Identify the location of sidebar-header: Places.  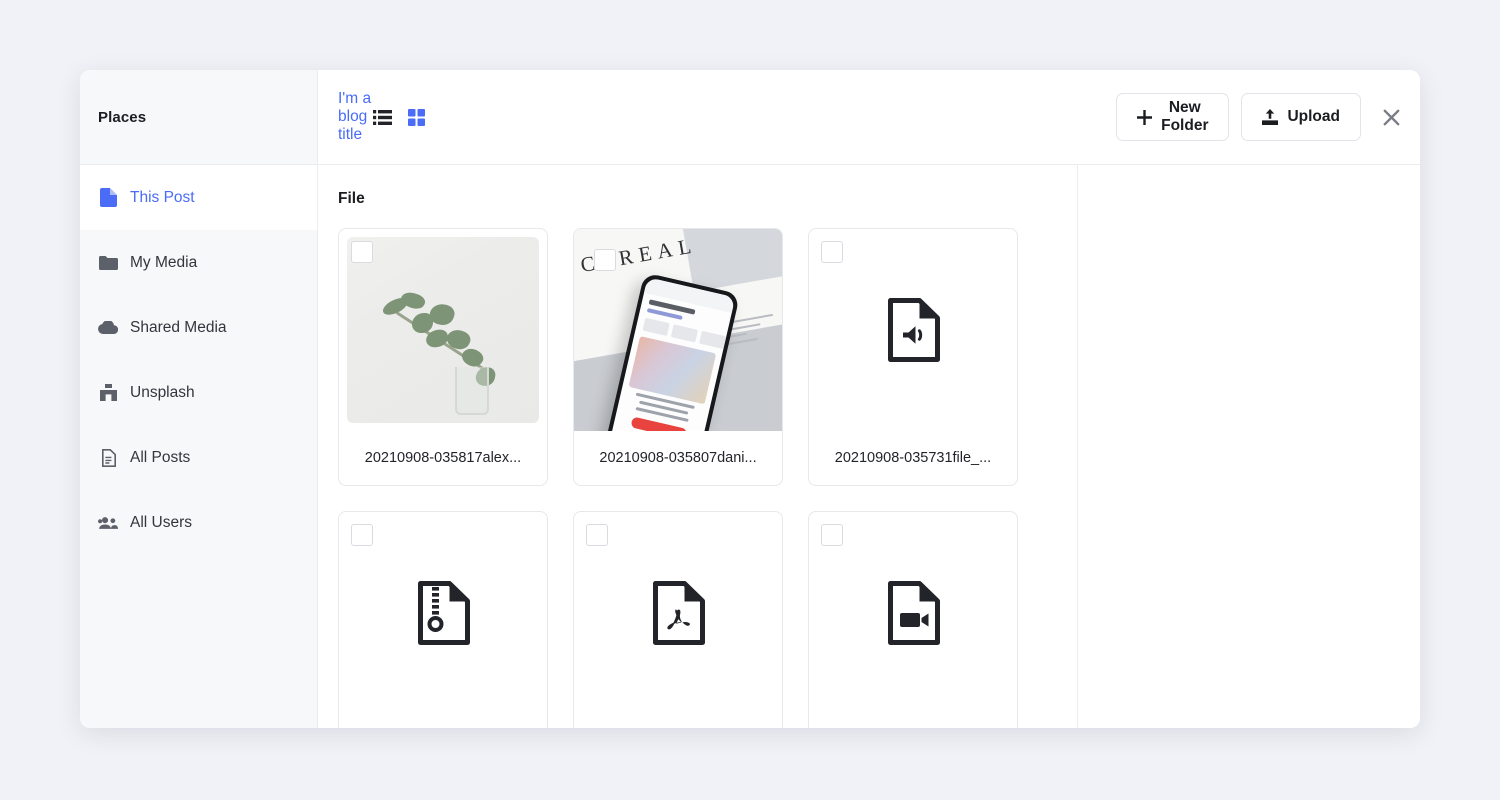
(198, 117).